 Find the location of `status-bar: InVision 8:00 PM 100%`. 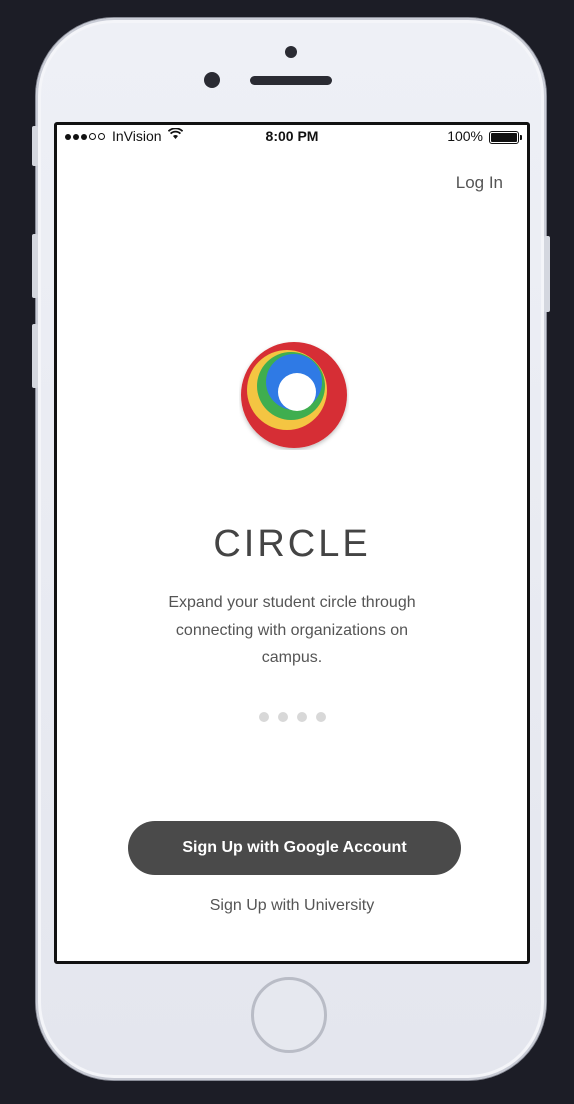

status-bar: InVision 8:00 PM 100% is located at coordinates (292, 137).